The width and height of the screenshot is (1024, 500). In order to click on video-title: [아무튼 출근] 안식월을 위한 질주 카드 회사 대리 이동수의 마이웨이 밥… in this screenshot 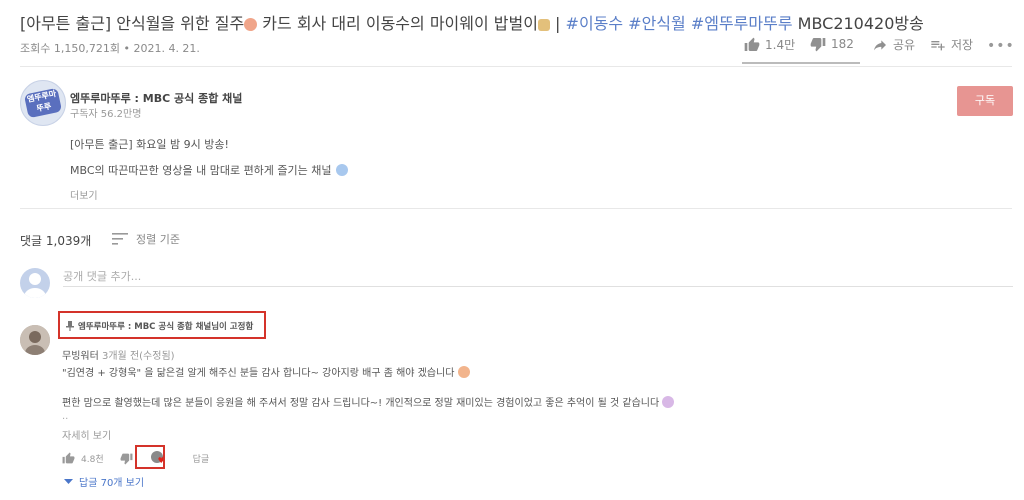, I will do `click(472, 22)`.